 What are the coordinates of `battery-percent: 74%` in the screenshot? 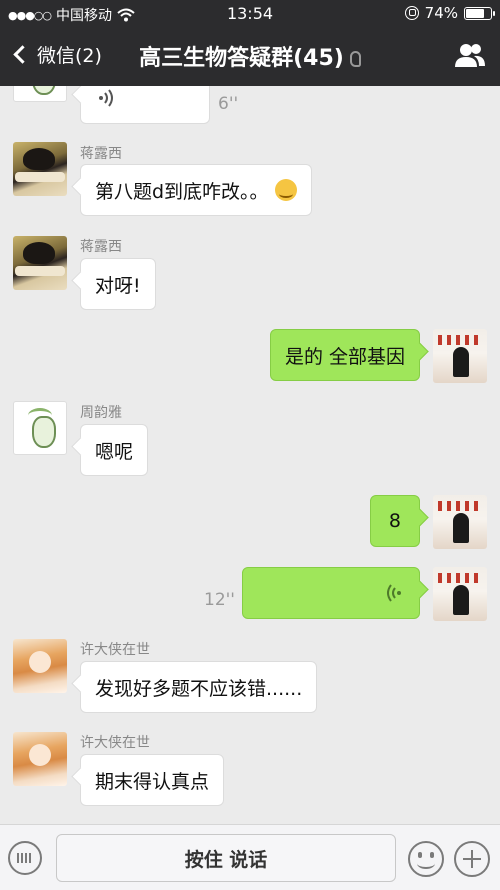 It's located at (441, 13).